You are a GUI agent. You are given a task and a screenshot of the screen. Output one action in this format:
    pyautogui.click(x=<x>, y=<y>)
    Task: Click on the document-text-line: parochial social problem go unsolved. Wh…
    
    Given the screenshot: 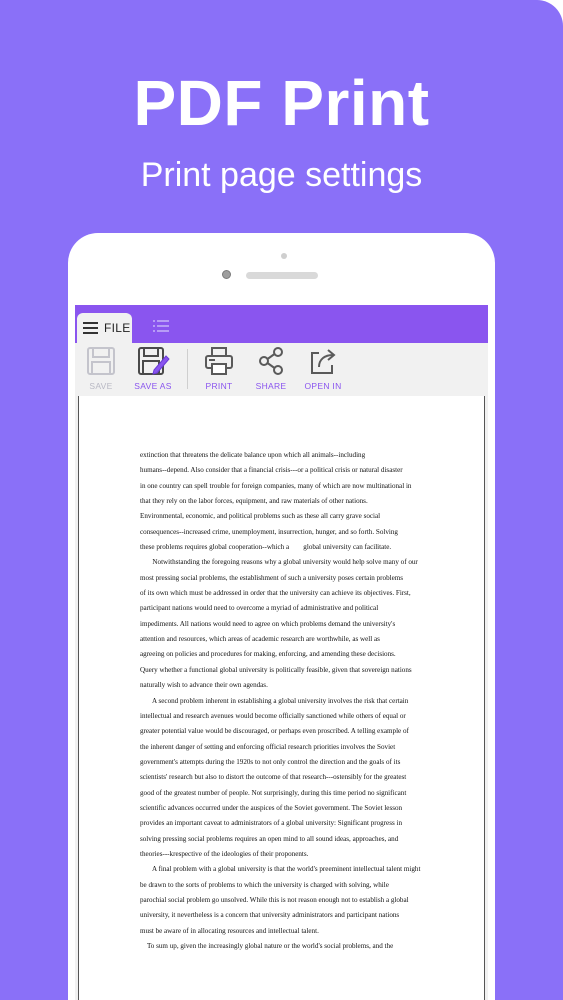 What is the action you would take?
    pyautogui.click(x=274, y=899)
    